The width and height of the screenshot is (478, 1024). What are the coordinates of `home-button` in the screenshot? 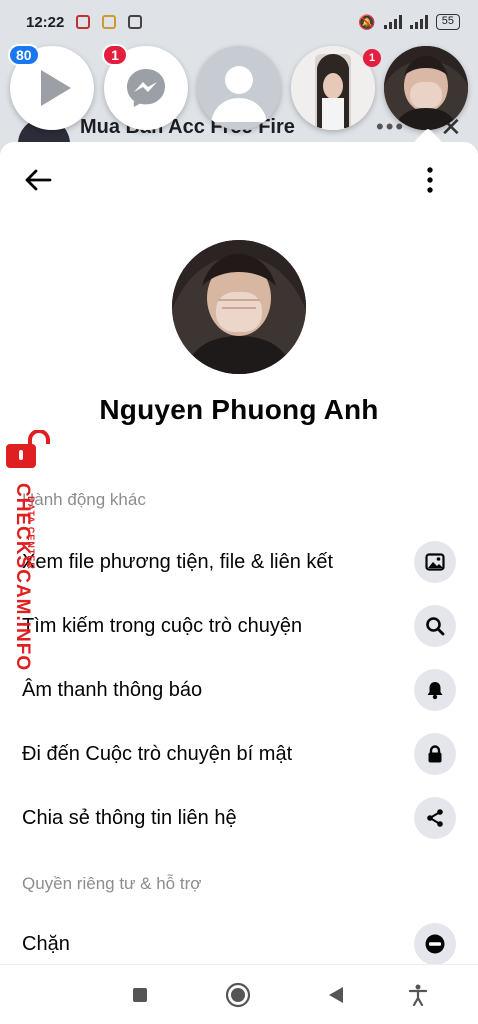 It's located at (238, 995).